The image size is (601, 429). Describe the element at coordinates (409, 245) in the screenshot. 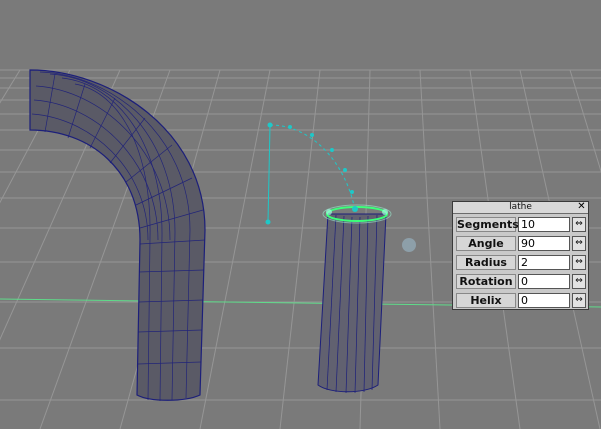

I see `manipulator-handle` at that location.